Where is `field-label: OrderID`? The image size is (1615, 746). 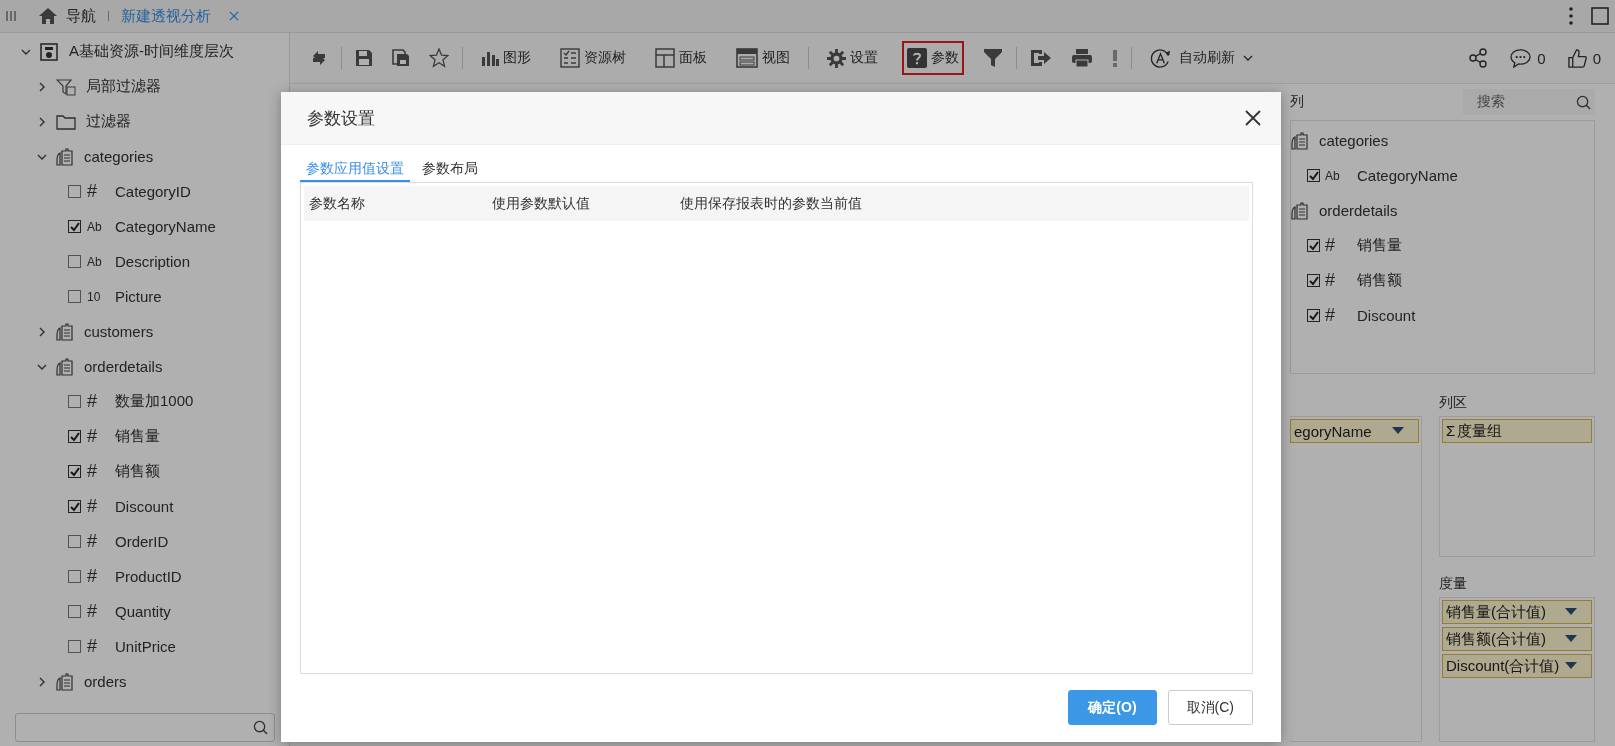
field-label: OrderID is located at coordinates (142, 541).